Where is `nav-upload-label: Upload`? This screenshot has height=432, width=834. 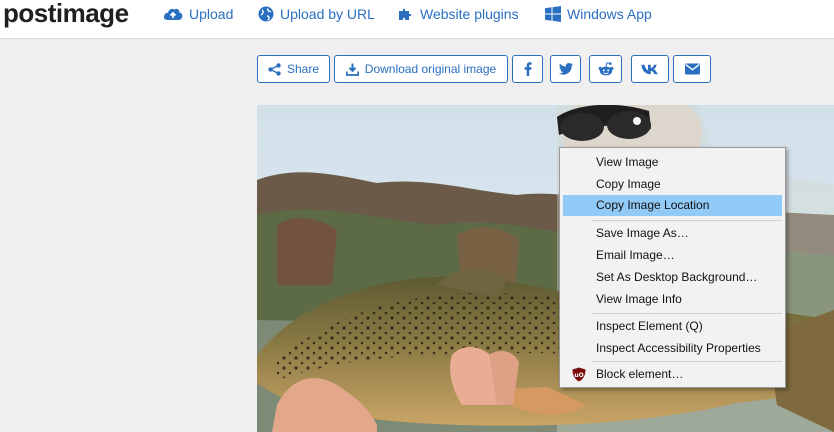 nav-upload-label: Upload is located at coordinates (211, 14).